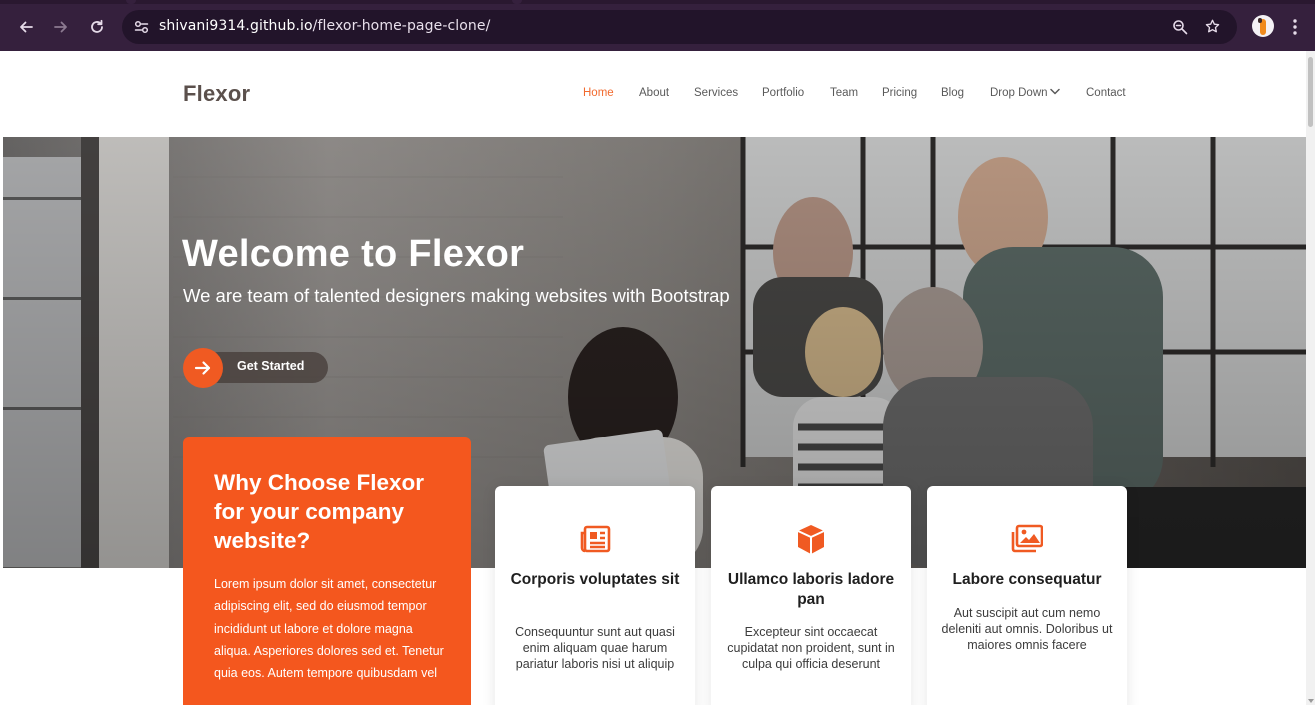 The image size is (1315, 705). I want to click on reload-button, so click(97, 27).